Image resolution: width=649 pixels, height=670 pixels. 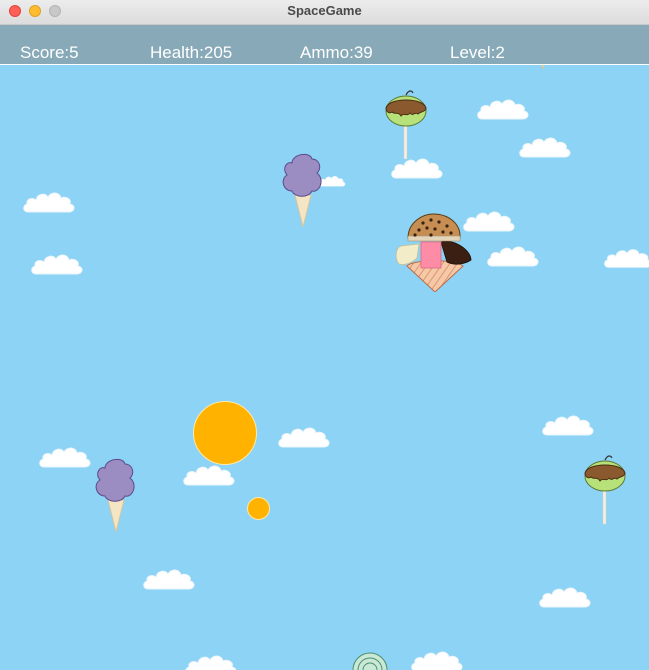 What do you see at coordinates (191, 52) in the screenshot?
I see `health-display: Health:205` at bounding box center [191, 52].